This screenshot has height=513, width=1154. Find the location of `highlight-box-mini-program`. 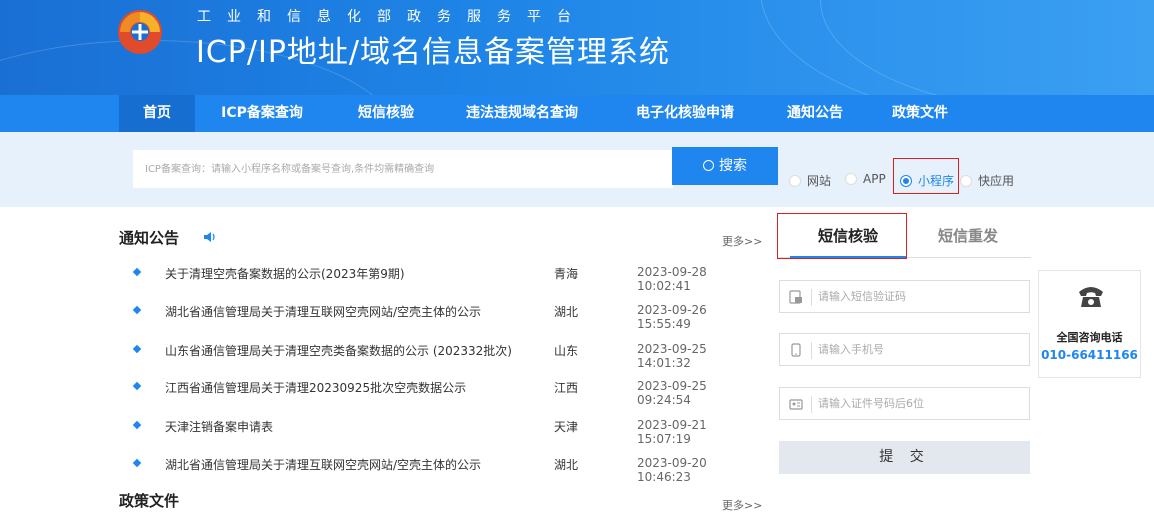

highlight-box-mini-program is located at coordinates (926, 176).